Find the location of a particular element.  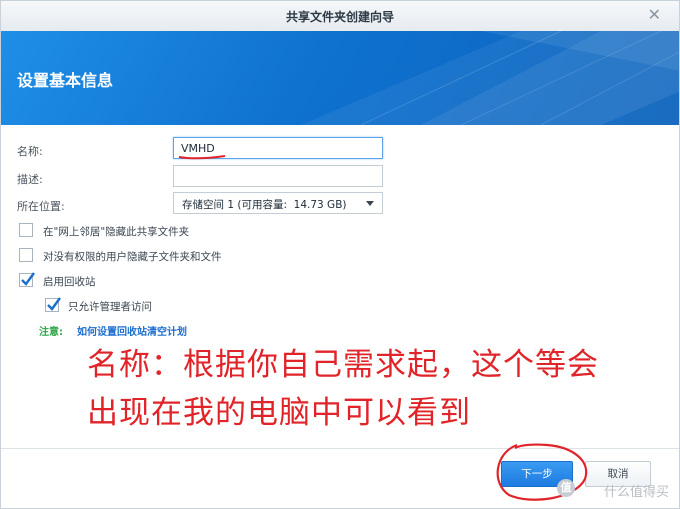

location-label: 所在位置: is located at coordinates (41, 206).